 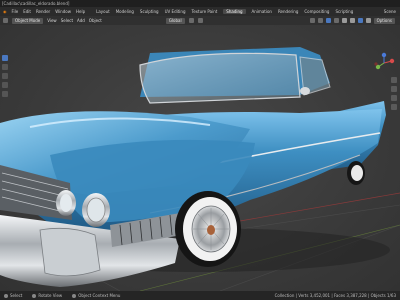 I want to click on select-tool-icon, so click(x=5, y=58).